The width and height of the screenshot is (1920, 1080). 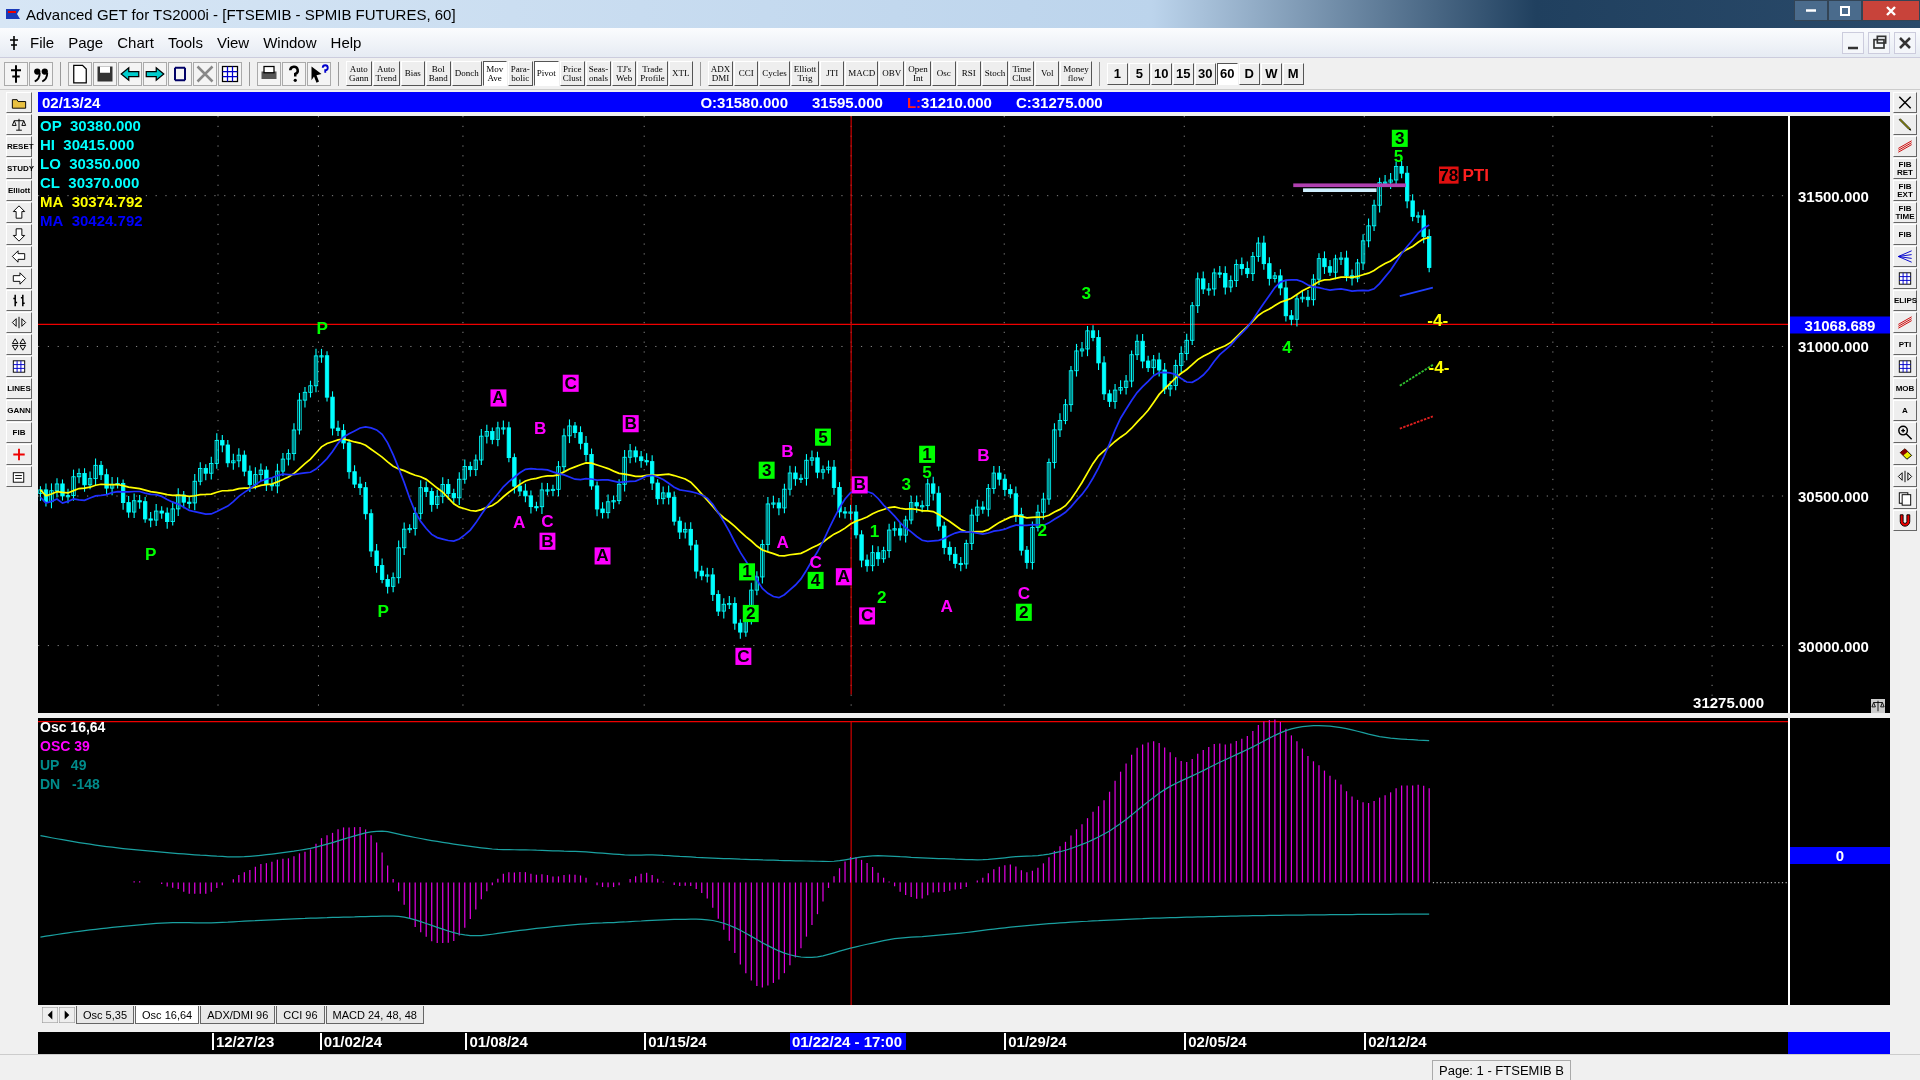 I want to click on wave-label: B, so click(x=787, y=451).